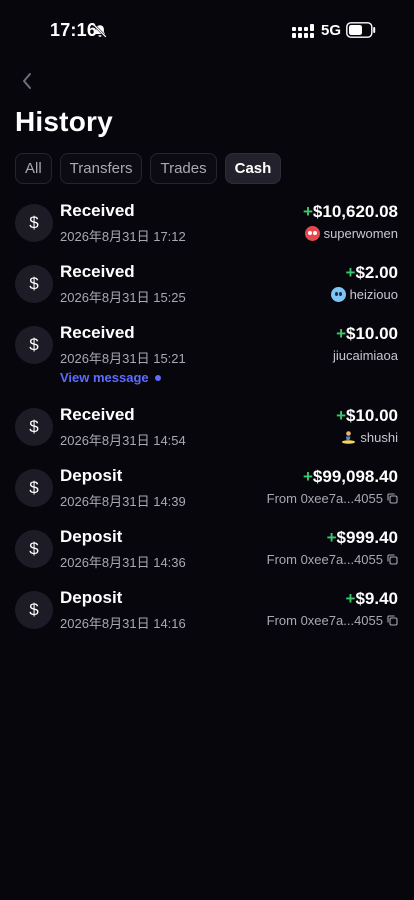  I want to click on view-message-label: View message, so click(104, 377).